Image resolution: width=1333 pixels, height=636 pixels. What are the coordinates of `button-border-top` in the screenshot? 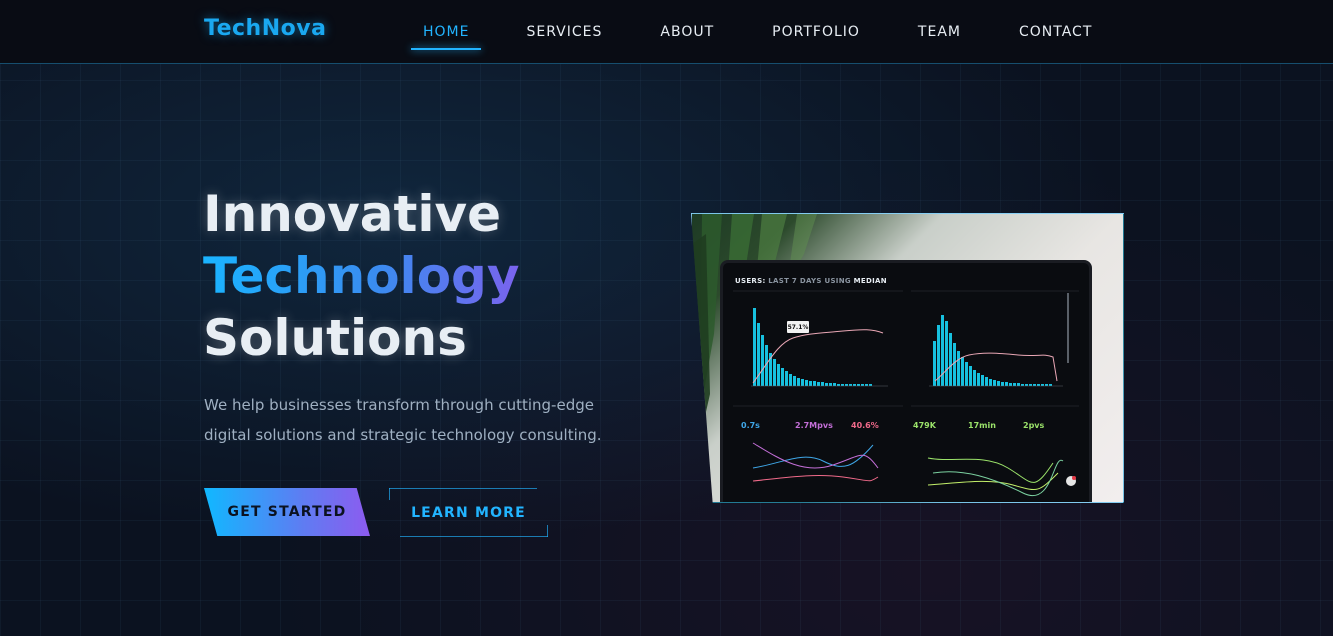 It's located at (463, 488).